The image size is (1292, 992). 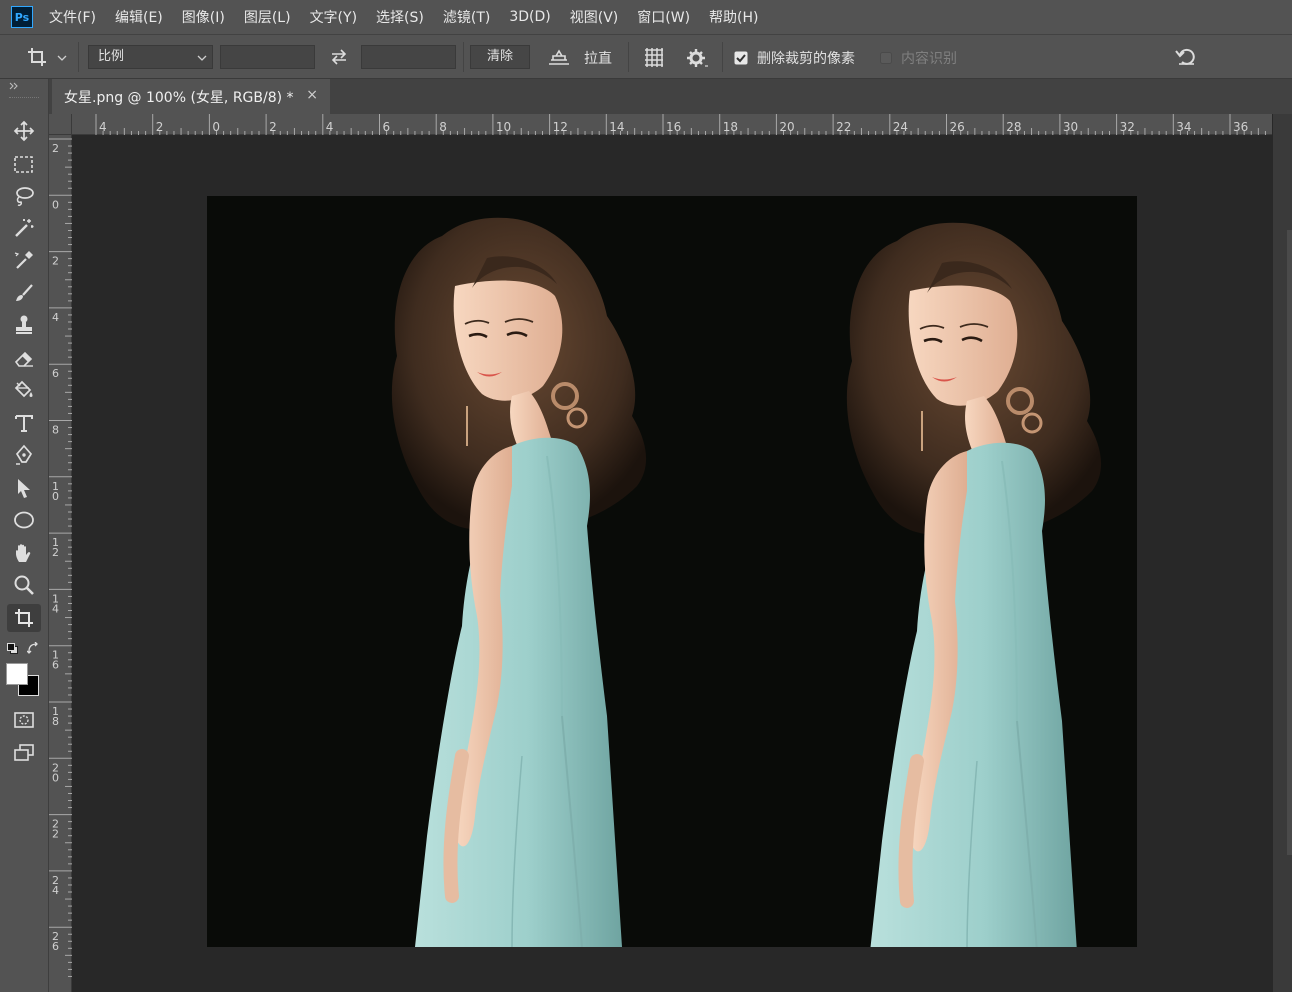 I want to click on tools-panel, so click(x=24, y=535).